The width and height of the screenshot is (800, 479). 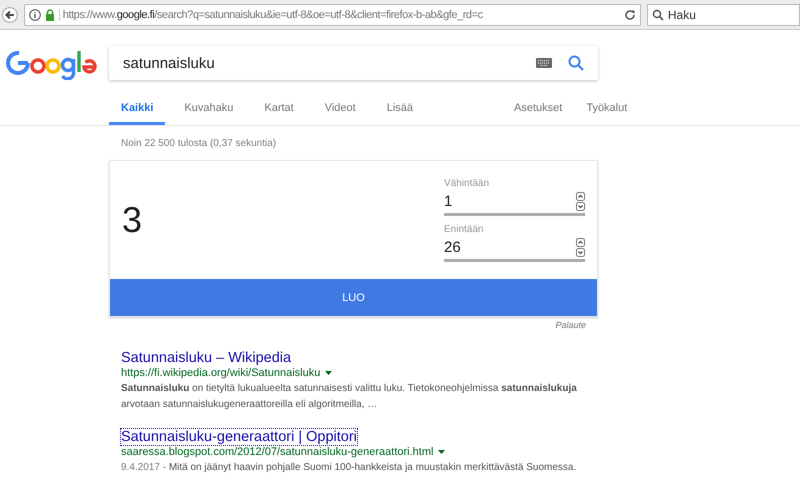 What do you see at coordinates (279, 109) in the screenshot?
I see `nav-tab: Kartat` at bounding box center [279, 109].